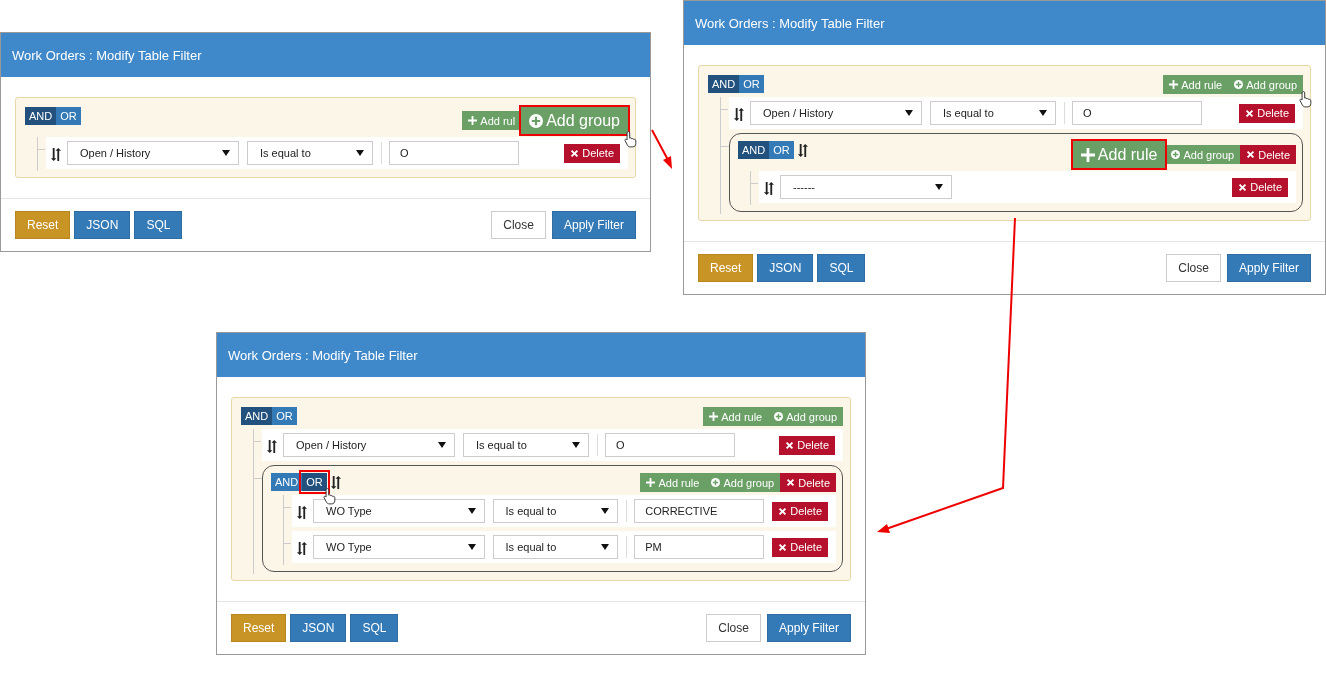 This screenshot has width=1326, height=684. I want to click on value-input: CORRECTIVE, so click(699, 511).